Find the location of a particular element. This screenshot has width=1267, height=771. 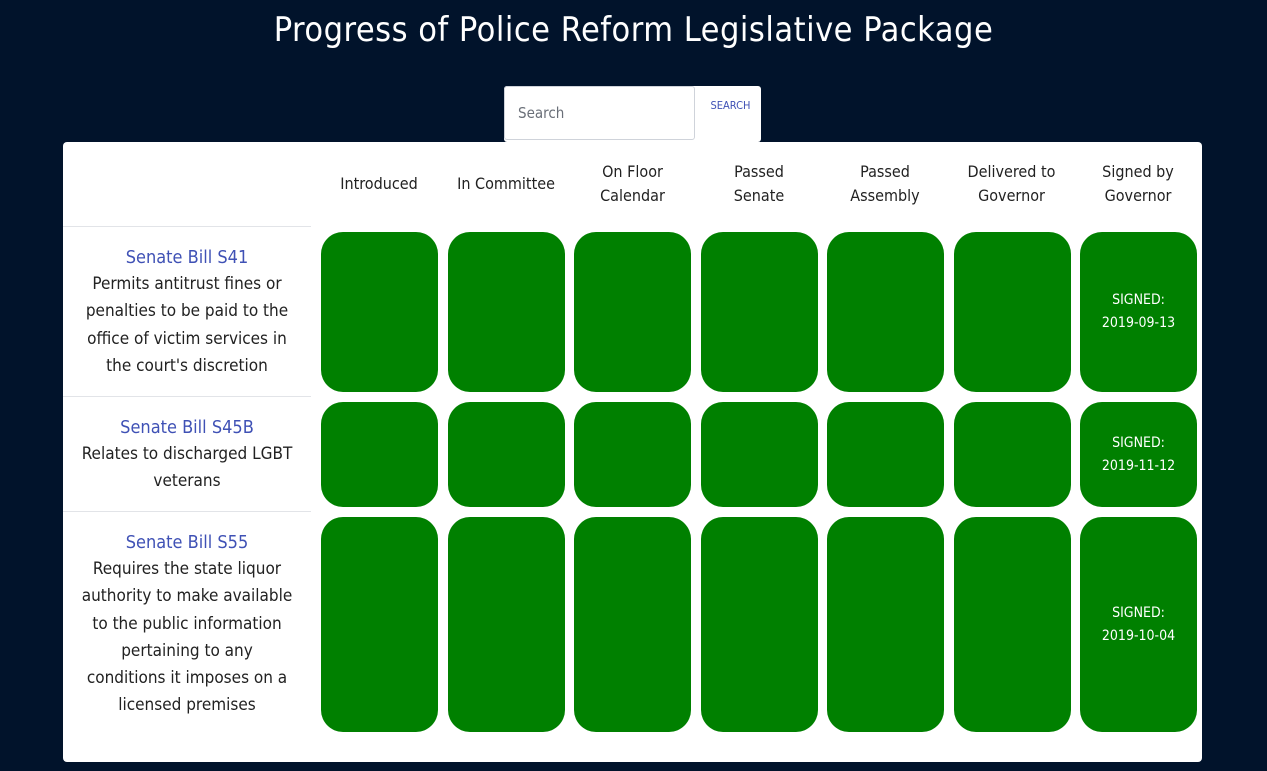

column-header-in-committee: In Committee is located at coordinates (506, 183).